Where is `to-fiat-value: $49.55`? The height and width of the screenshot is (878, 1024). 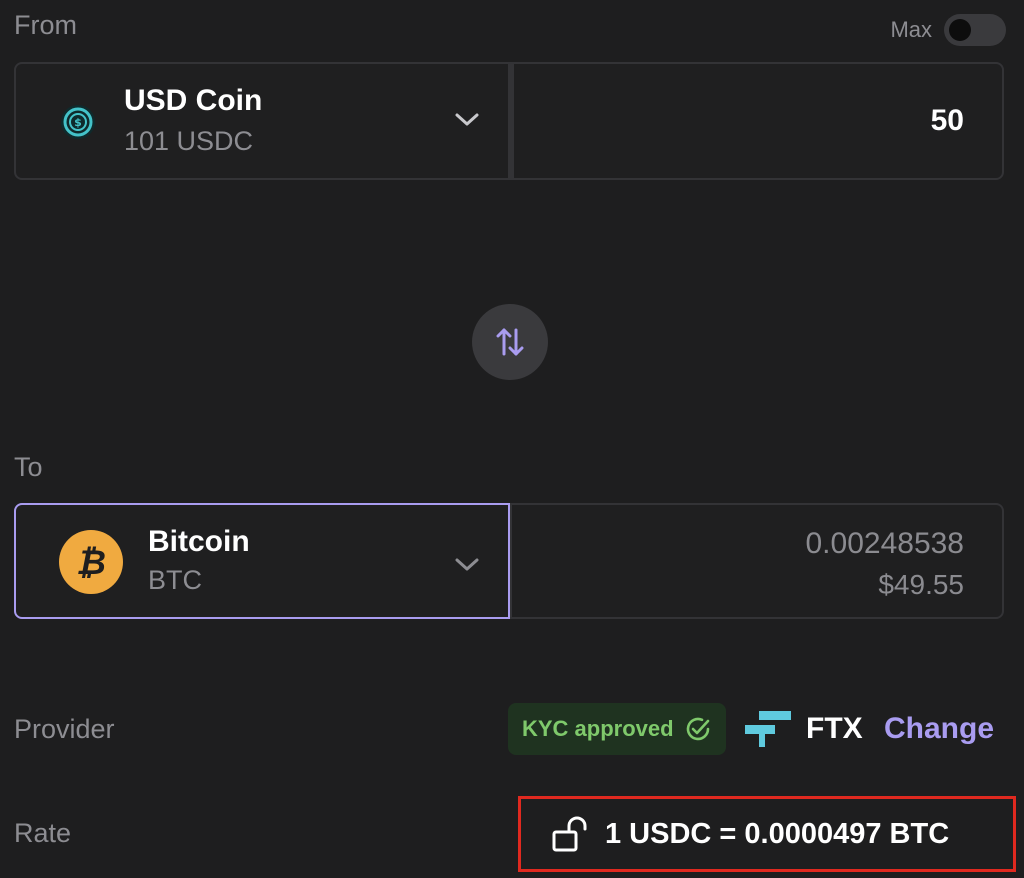 to-fiat-value: $49.55 is located at coordinates (921, 584).